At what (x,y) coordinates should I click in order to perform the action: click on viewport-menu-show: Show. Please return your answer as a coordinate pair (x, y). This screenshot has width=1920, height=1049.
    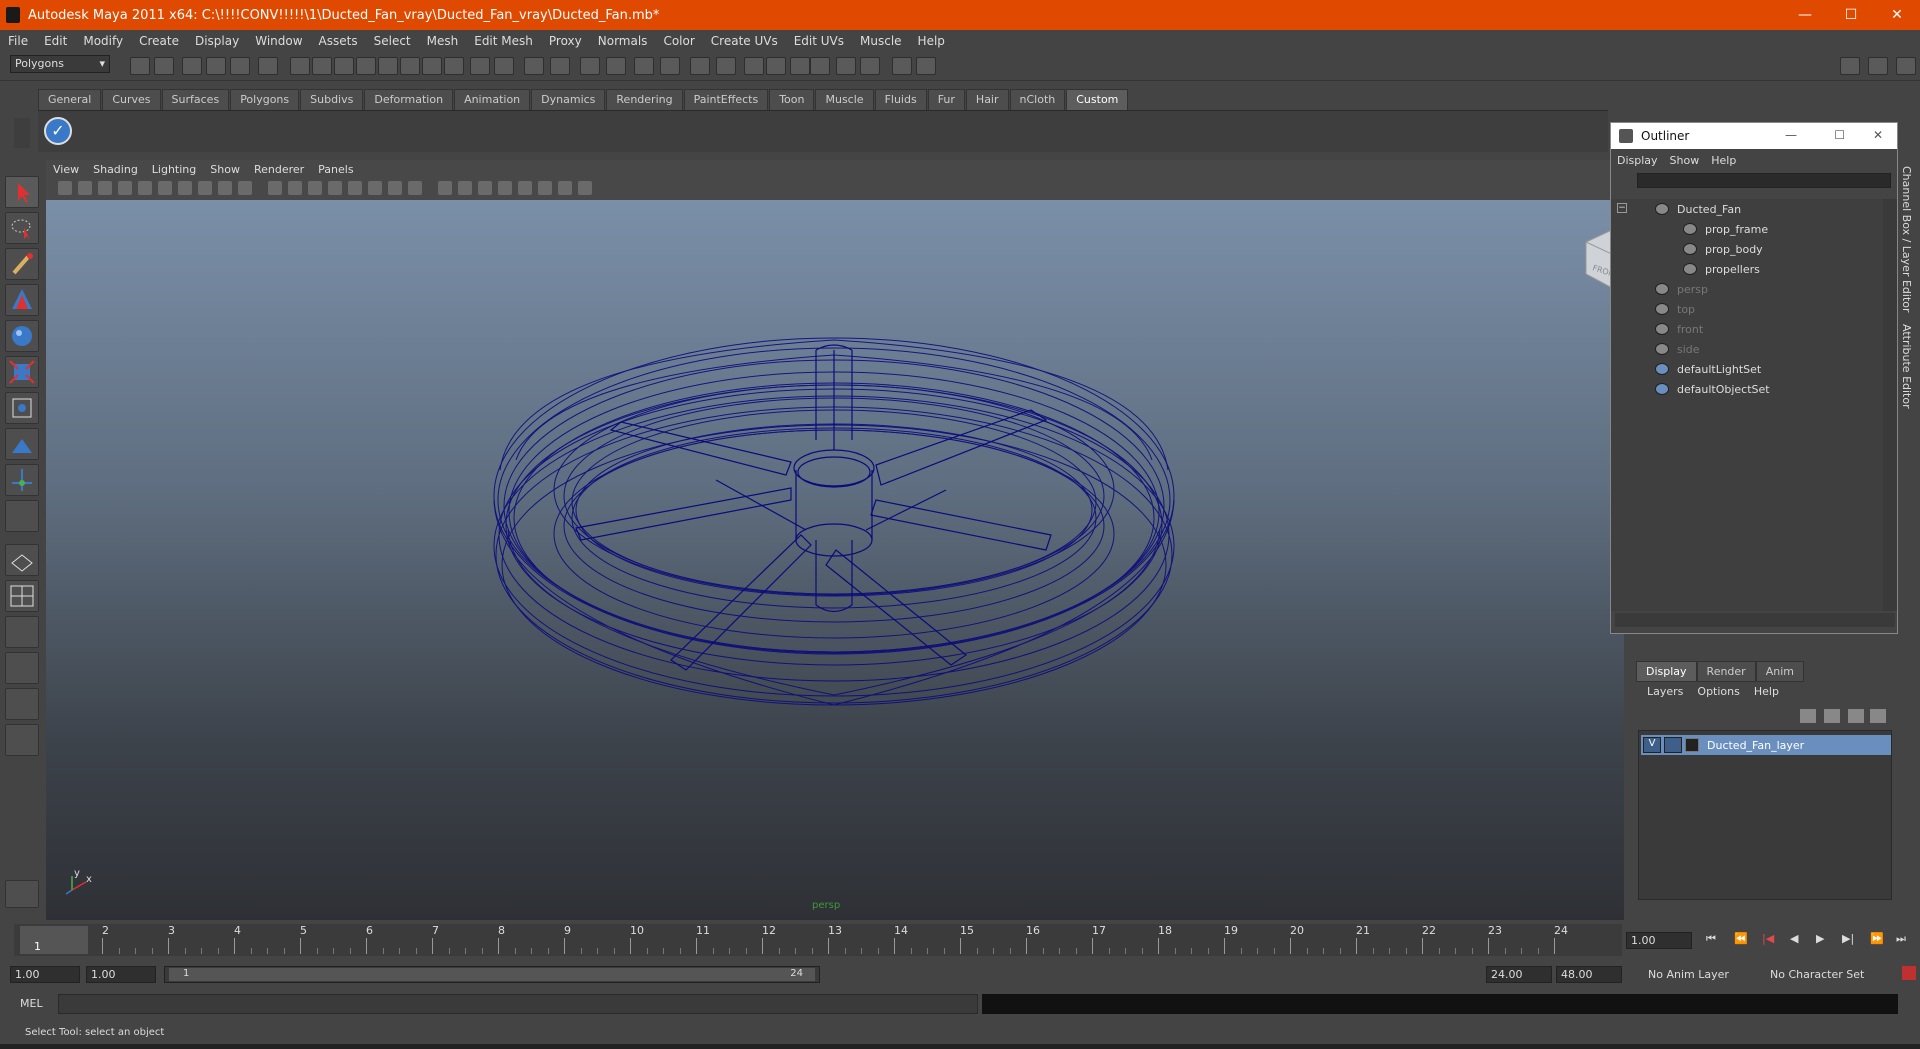
    Looking at the image, I should click on (225, 169).